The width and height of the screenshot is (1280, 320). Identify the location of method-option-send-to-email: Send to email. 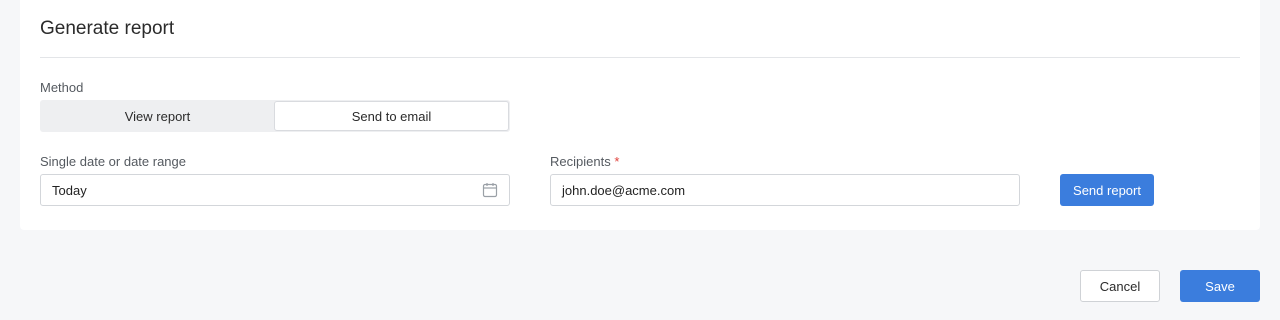
(391, 116).